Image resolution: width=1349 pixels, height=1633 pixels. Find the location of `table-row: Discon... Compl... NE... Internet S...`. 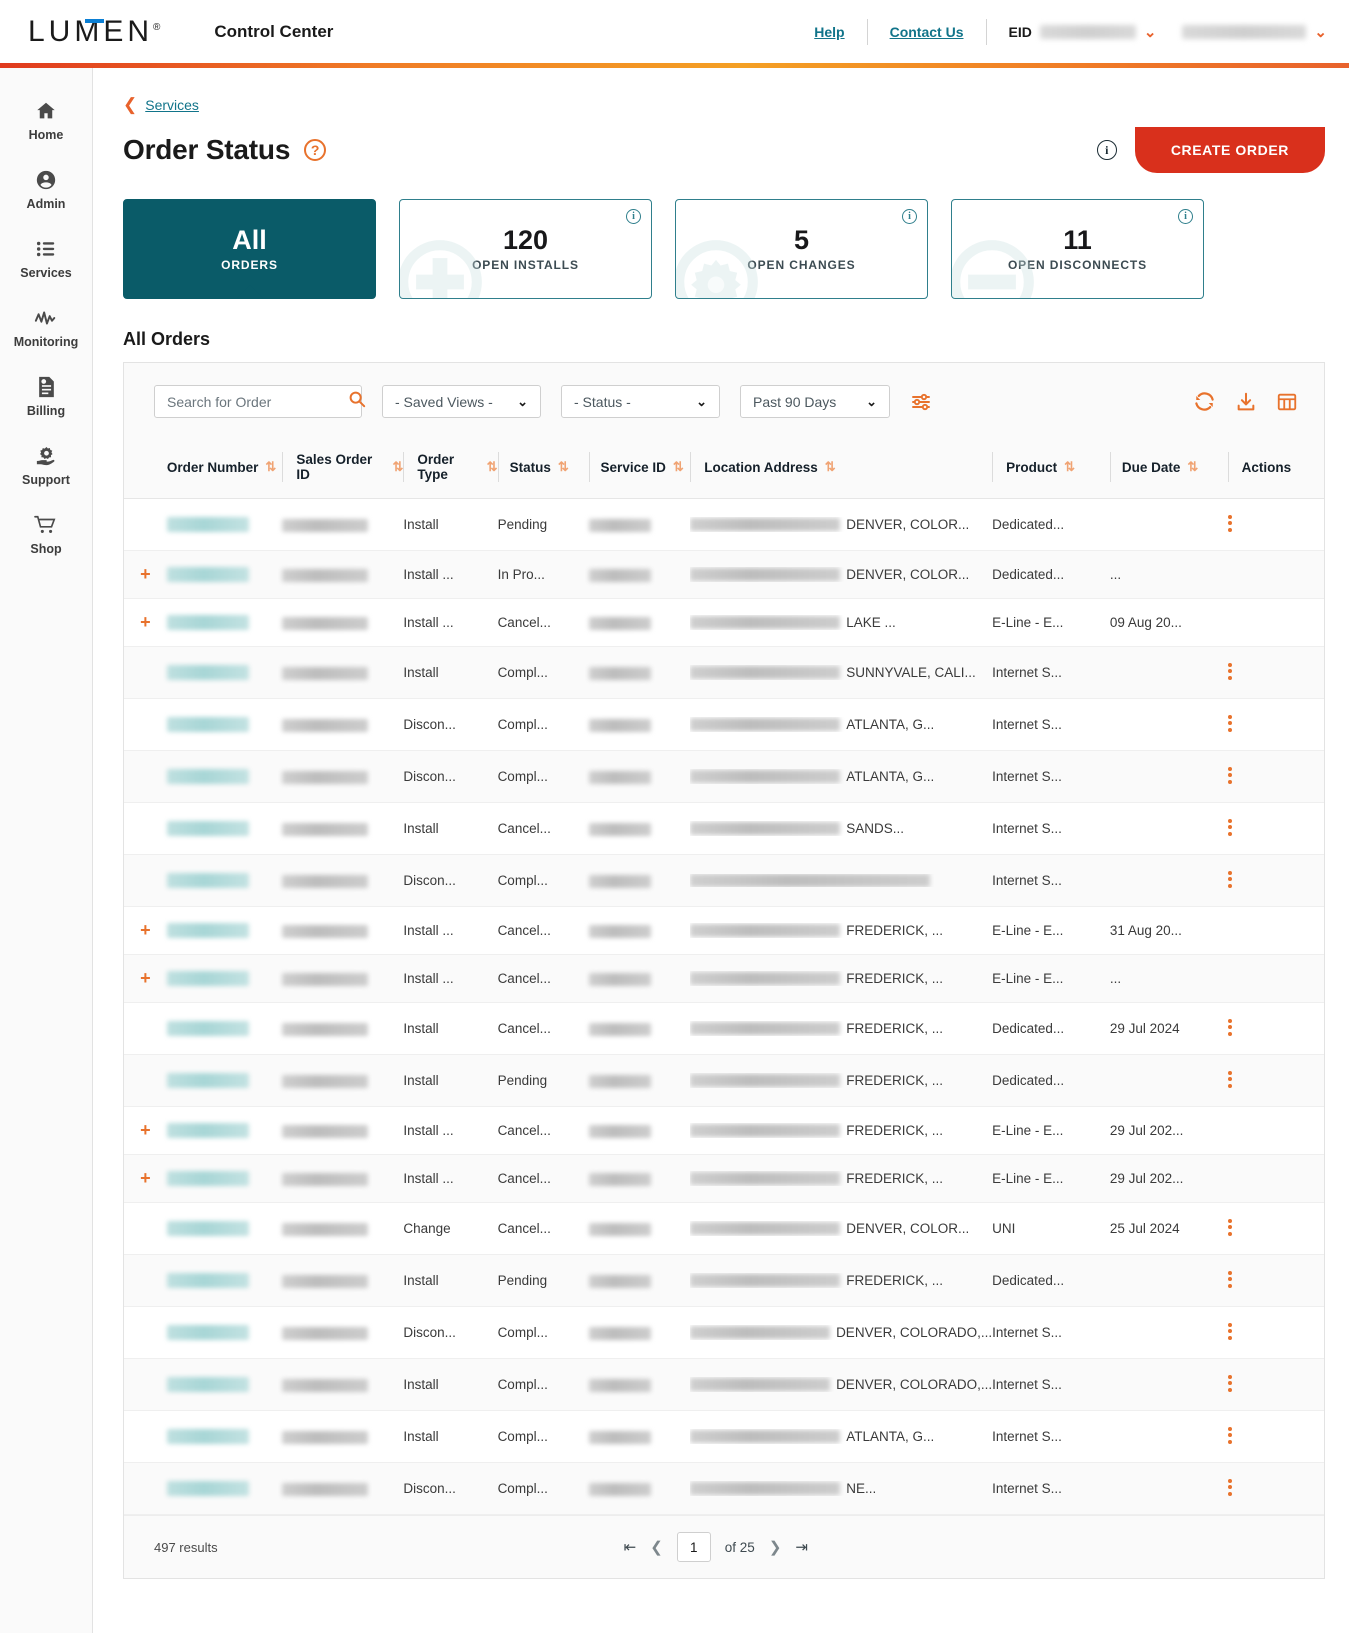

table-row: Discon... Compl... NE... Internet S... is located at coordinates (724, 1488).